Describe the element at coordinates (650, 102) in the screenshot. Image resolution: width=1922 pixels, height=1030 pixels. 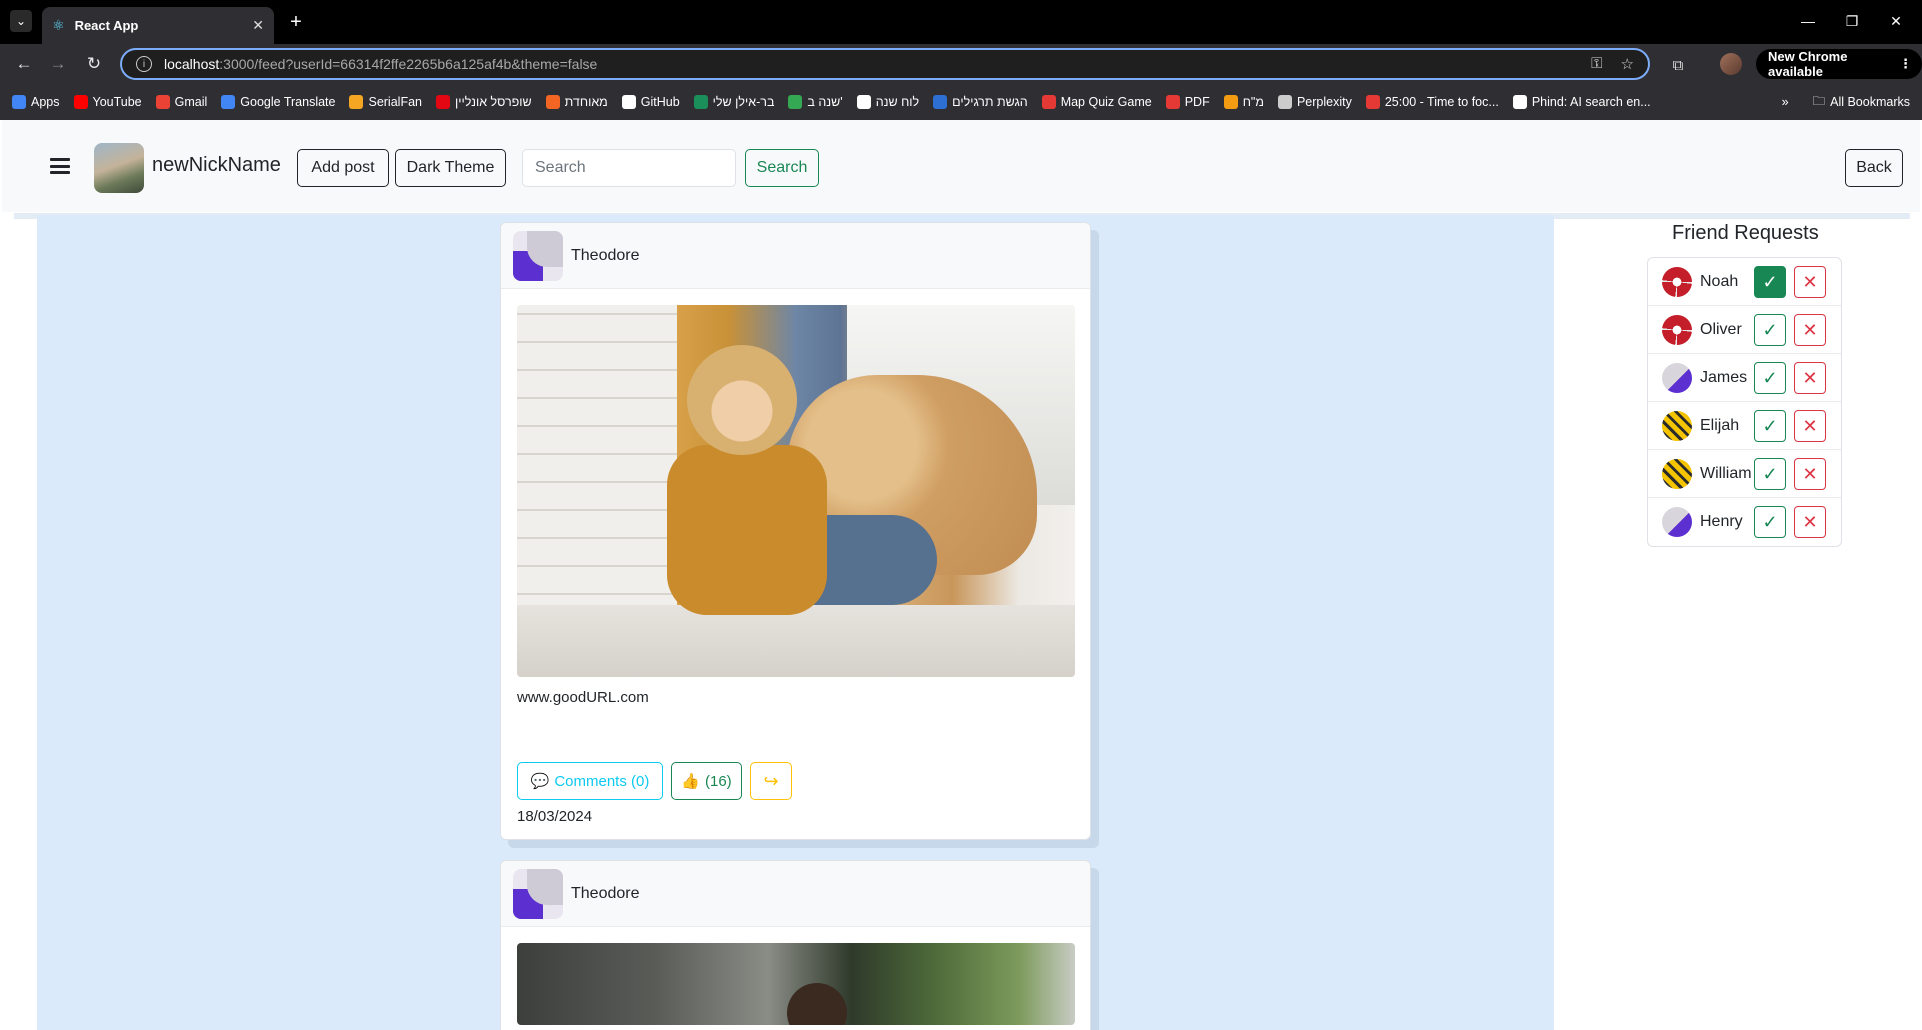
I see `bookmark-item: GitHub` at that location.